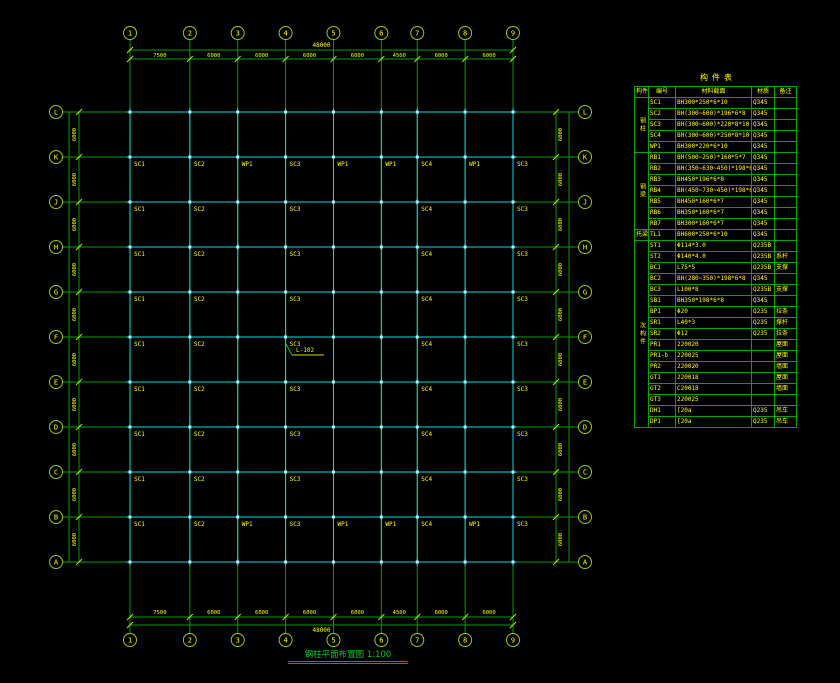 This screenshot has height=683, width=840. What do you see at coordinates (662, 411) in the screenshot?
I see `member-id-cell: DH1` at bounding box center [662, 411].